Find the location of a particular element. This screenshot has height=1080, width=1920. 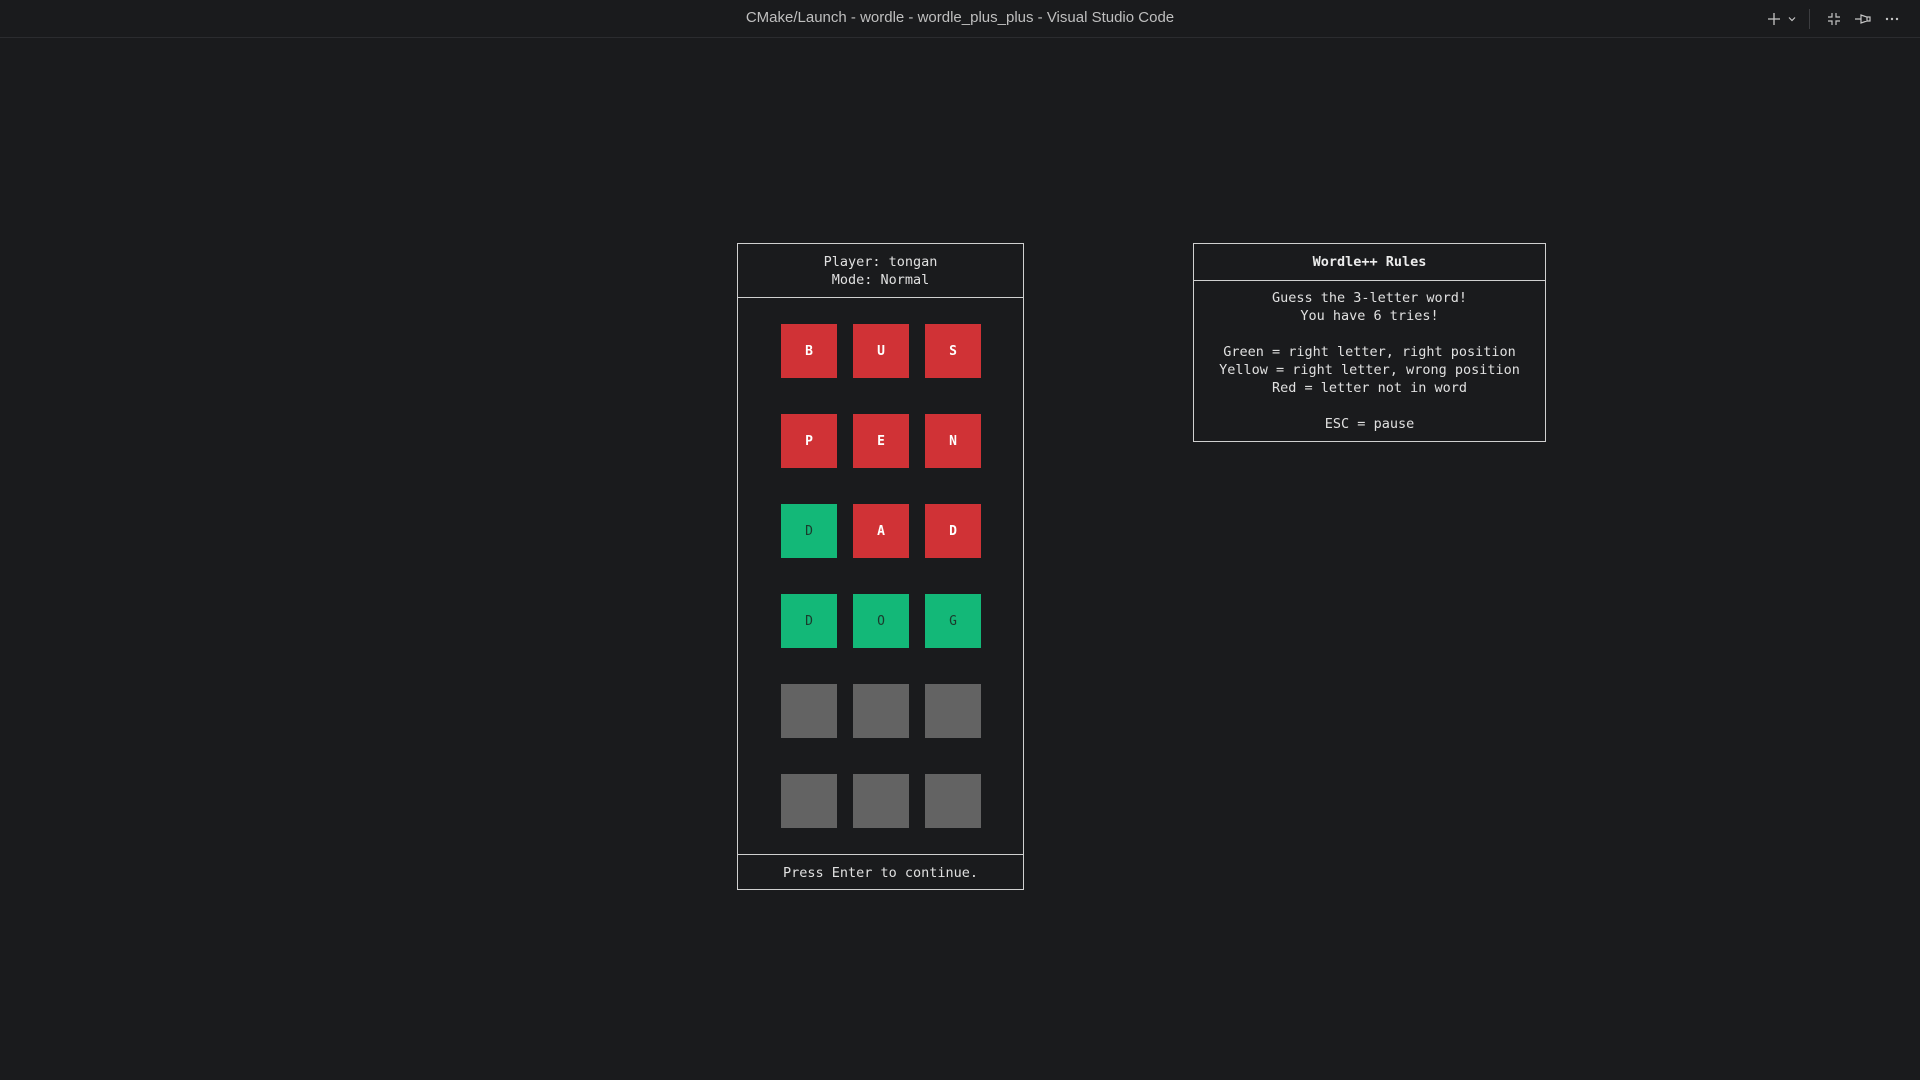

more-icon is located at coordinates (1892, 18).